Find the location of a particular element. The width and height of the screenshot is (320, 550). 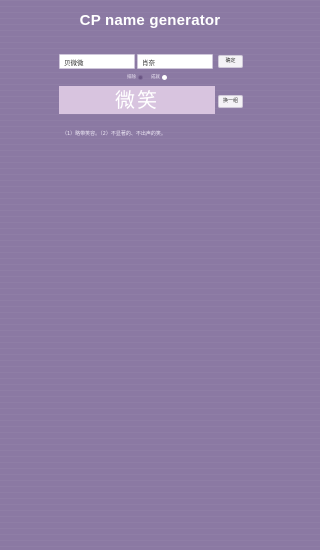

mode-option-achieve: 成就 is located at coordinates (159, 77).